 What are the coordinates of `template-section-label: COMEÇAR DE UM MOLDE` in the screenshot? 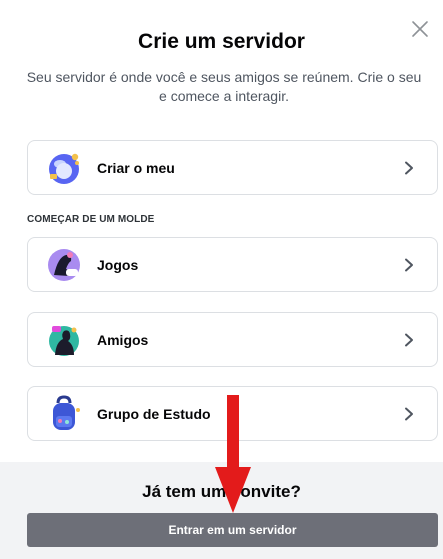 It's located at (91, 219).